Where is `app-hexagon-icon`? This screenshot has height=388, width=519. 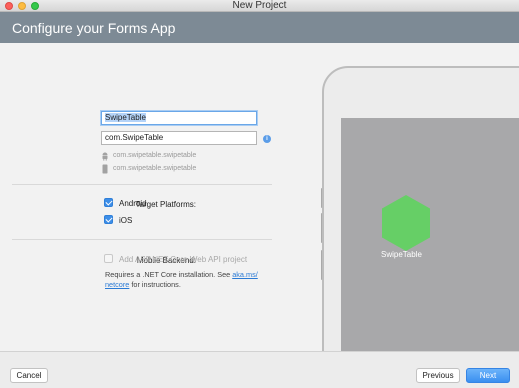 app-hexagon-icon is located at coordinates (406, 223).